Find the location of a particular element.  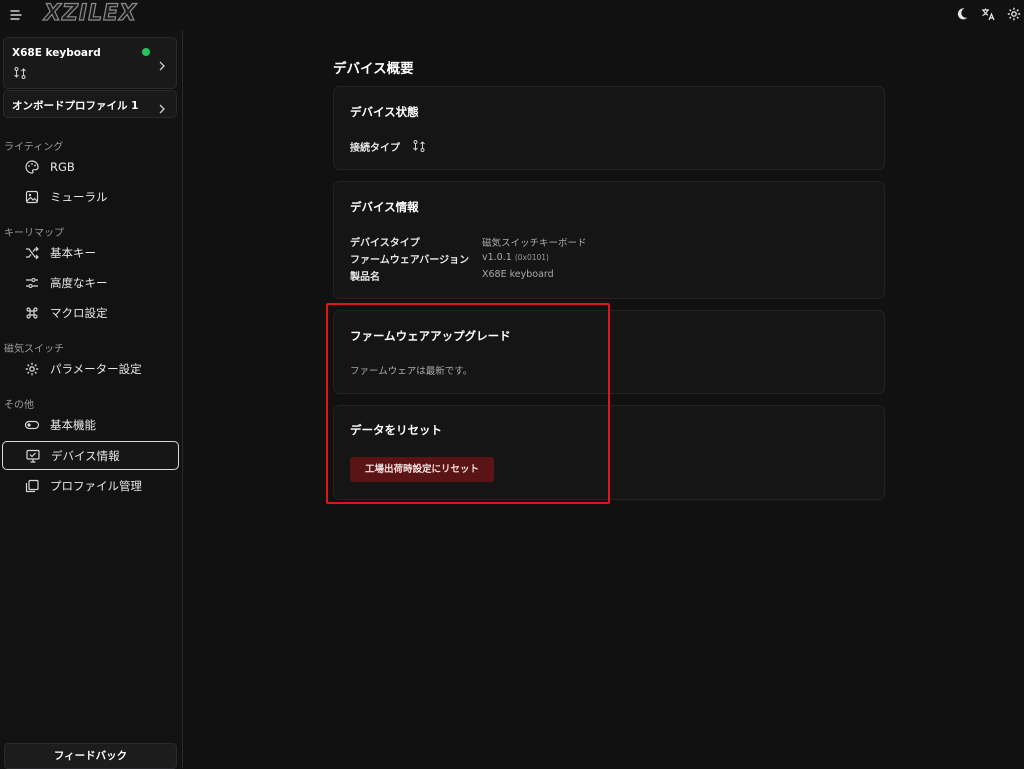

section-title-other: その他 is located at coordinates (19, 405).